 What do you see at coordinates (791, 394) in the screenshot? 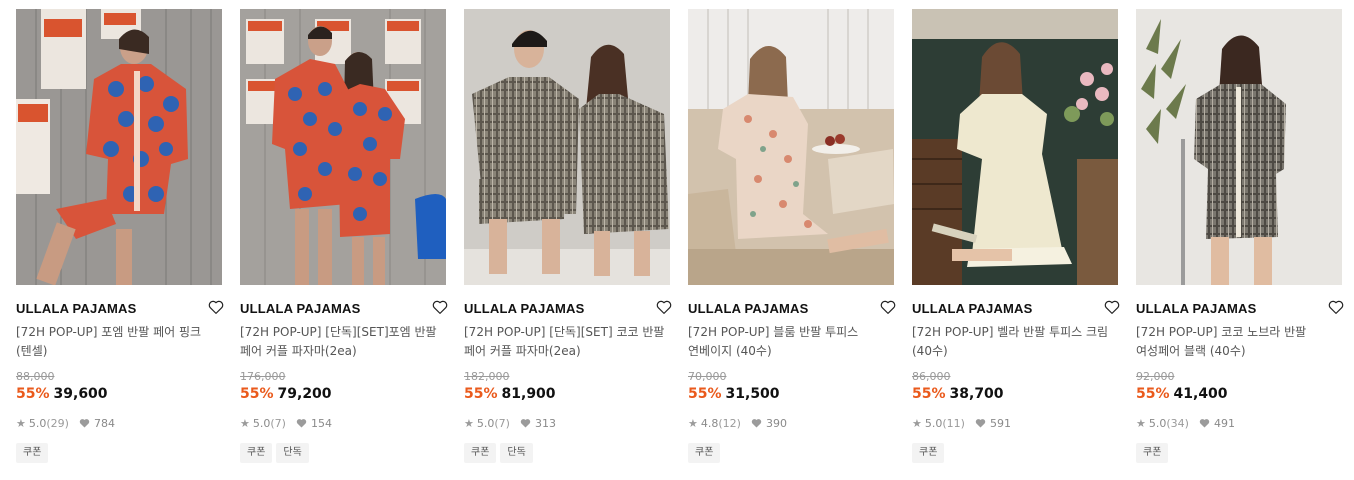
I see `price-row: 55% 31,500` at bounding box center [791, 394].